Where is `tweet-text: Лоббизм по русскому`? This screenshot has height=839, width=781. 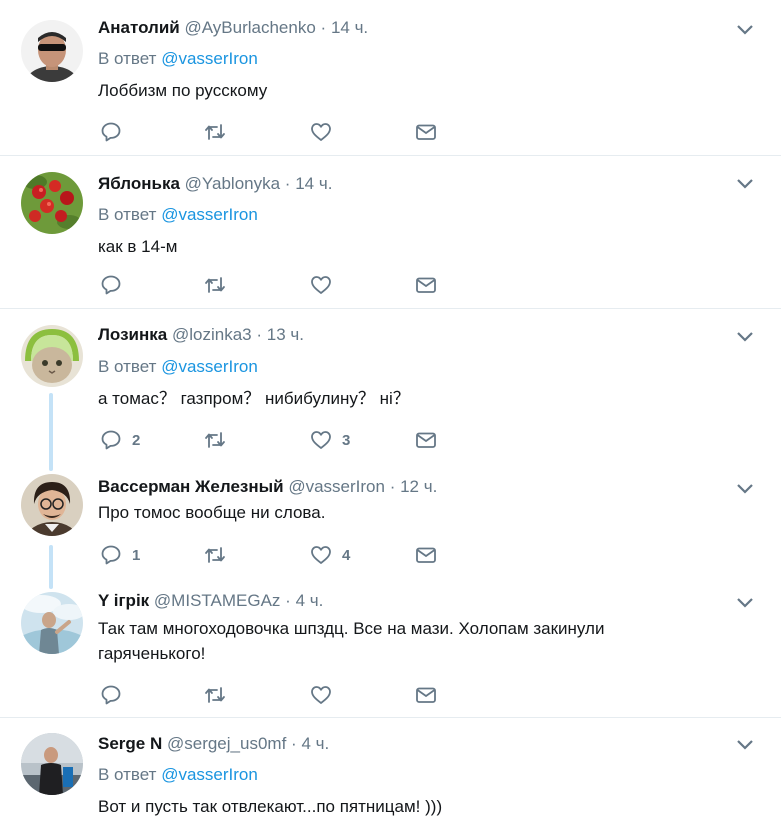
tweet-text: Лоббизм по русскому is located at coordinates (183, 90).